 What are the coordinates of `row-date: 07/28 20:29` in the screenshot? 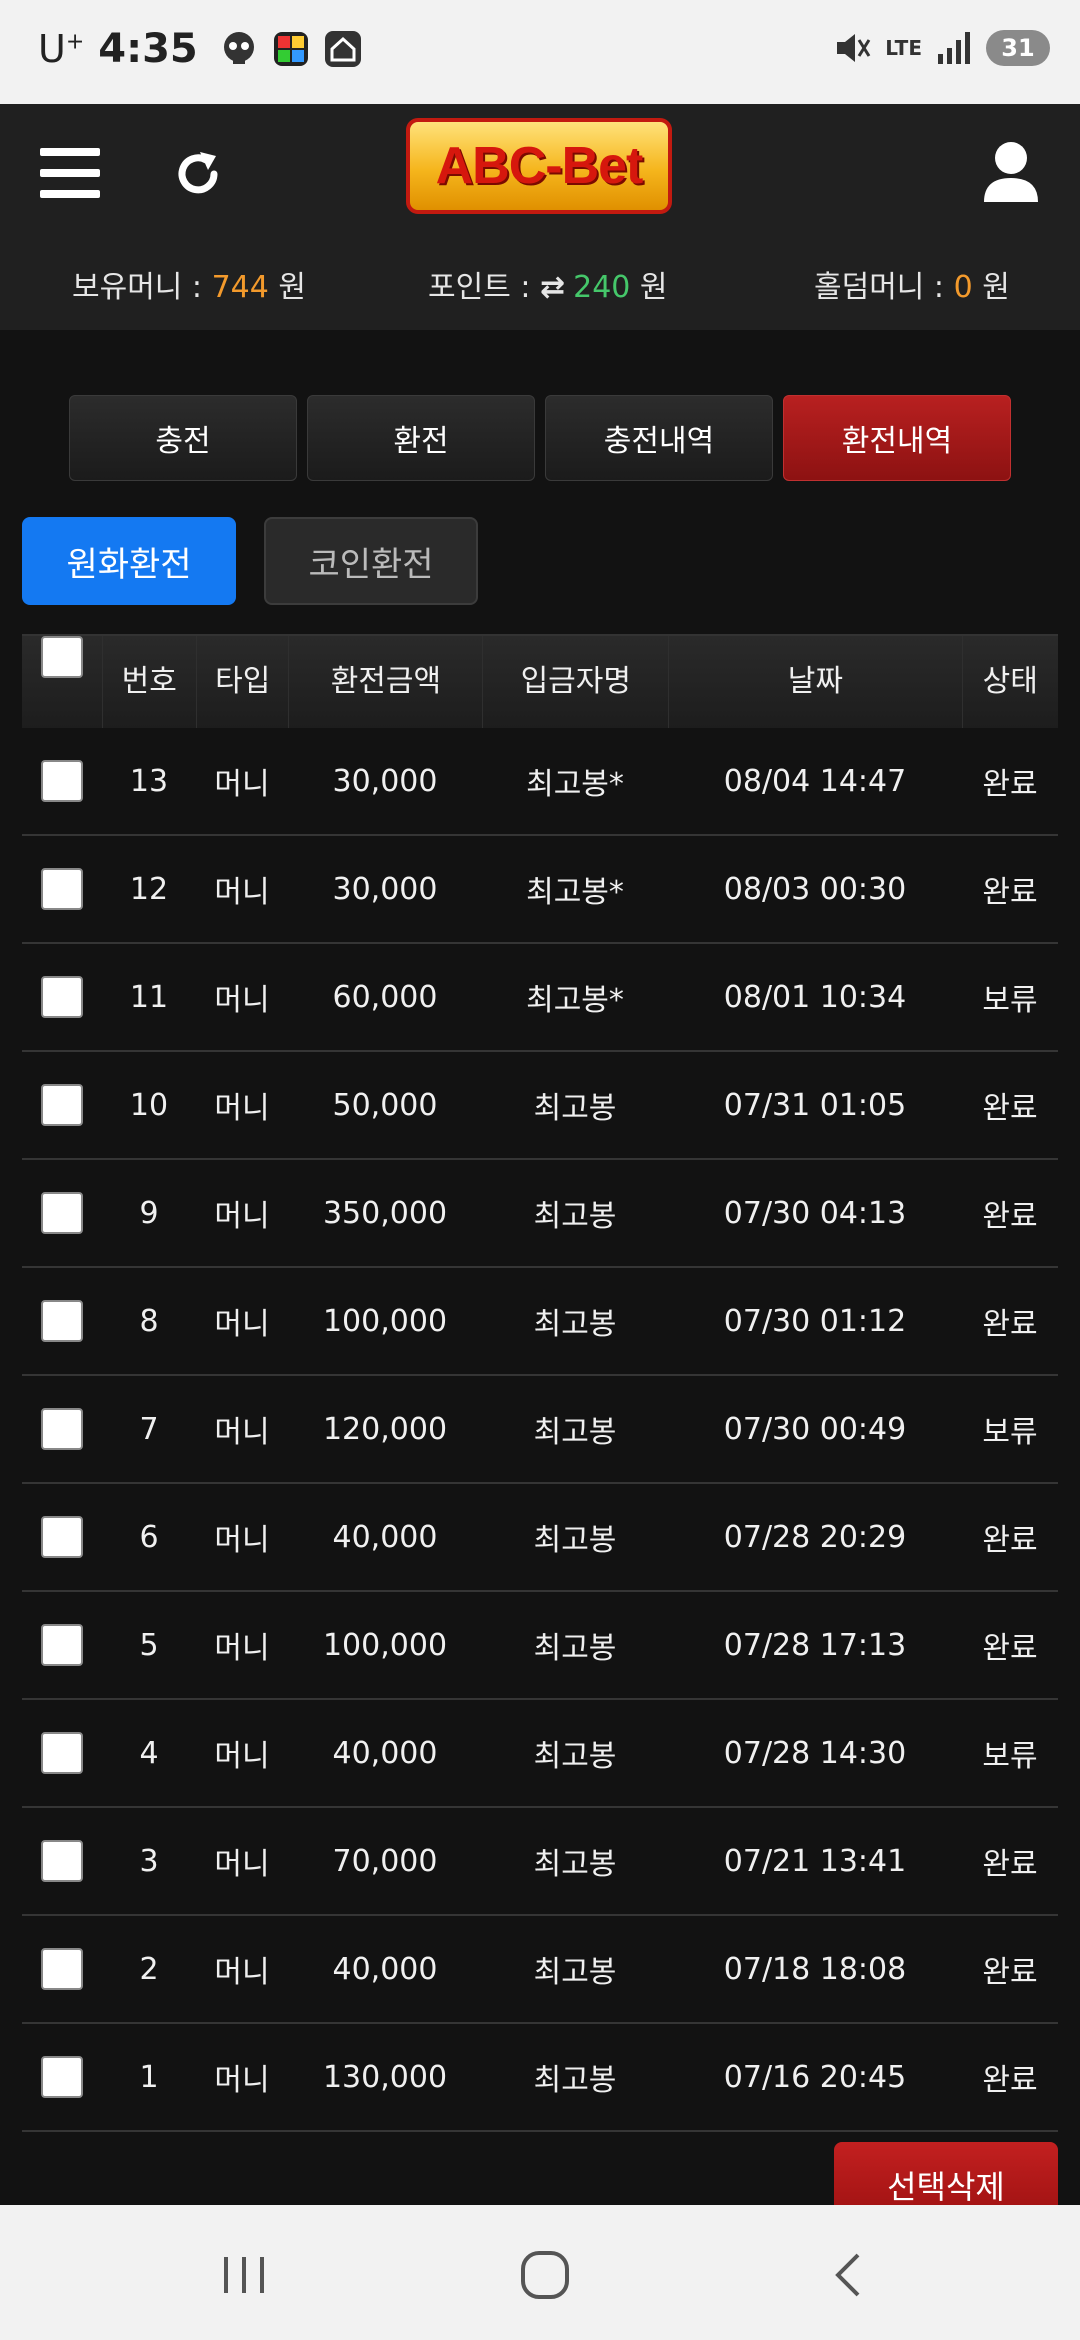 It's located at (815, 1537).